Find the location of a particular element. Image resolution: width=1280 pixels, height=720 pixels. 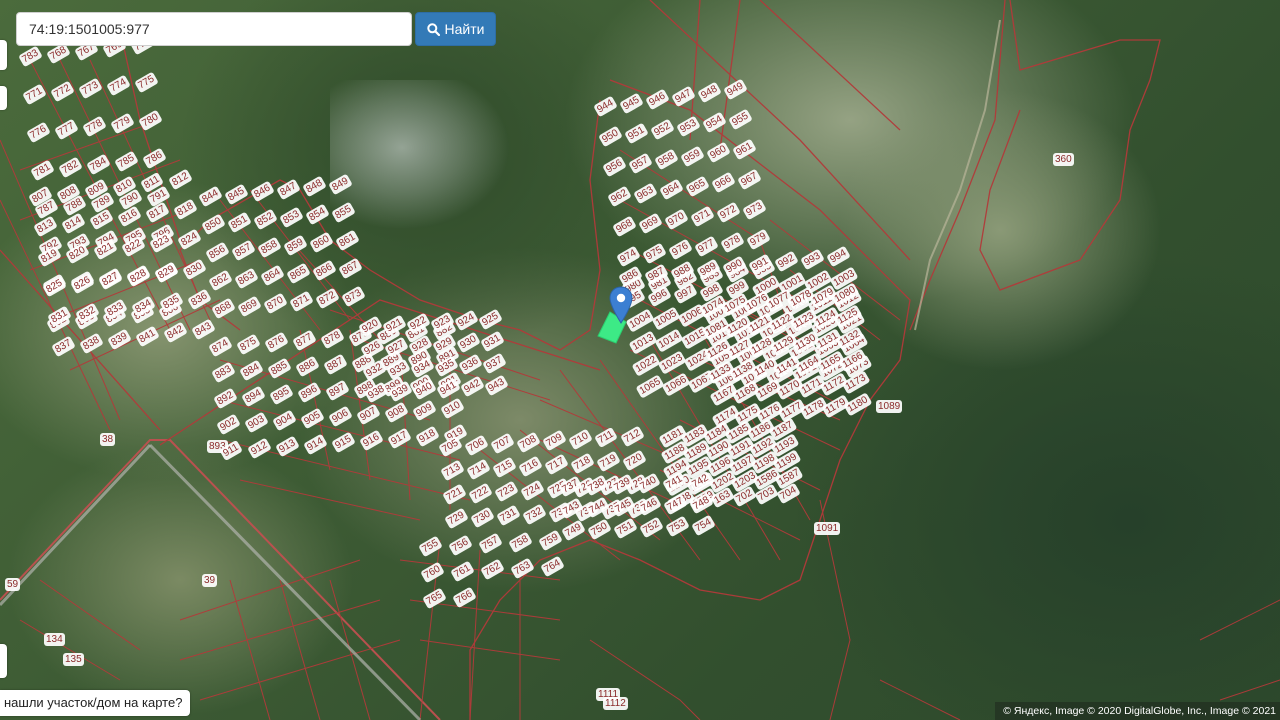

side-control-top is located at coordinates (3, 55).